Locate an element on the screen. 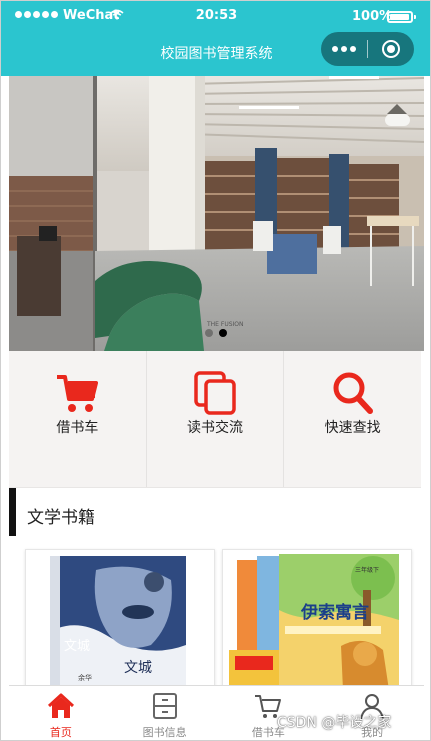  book-grade-badge: 三年级下 is located at coordinates (367, 570).